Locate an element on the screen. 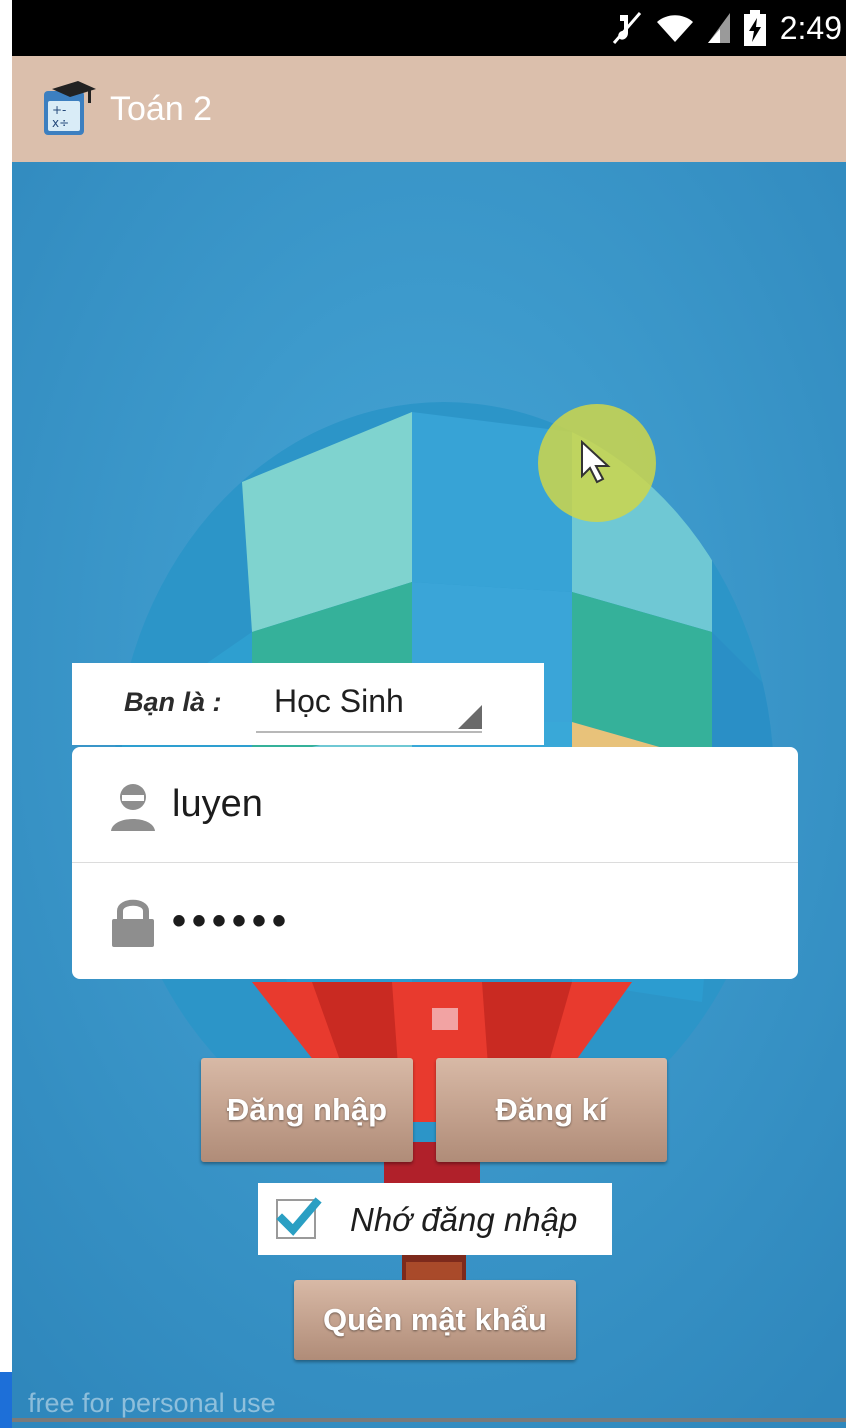 The width and height of the screenshot is (846, 1428). password-field: •••••• is located at coordinates (435, 921).